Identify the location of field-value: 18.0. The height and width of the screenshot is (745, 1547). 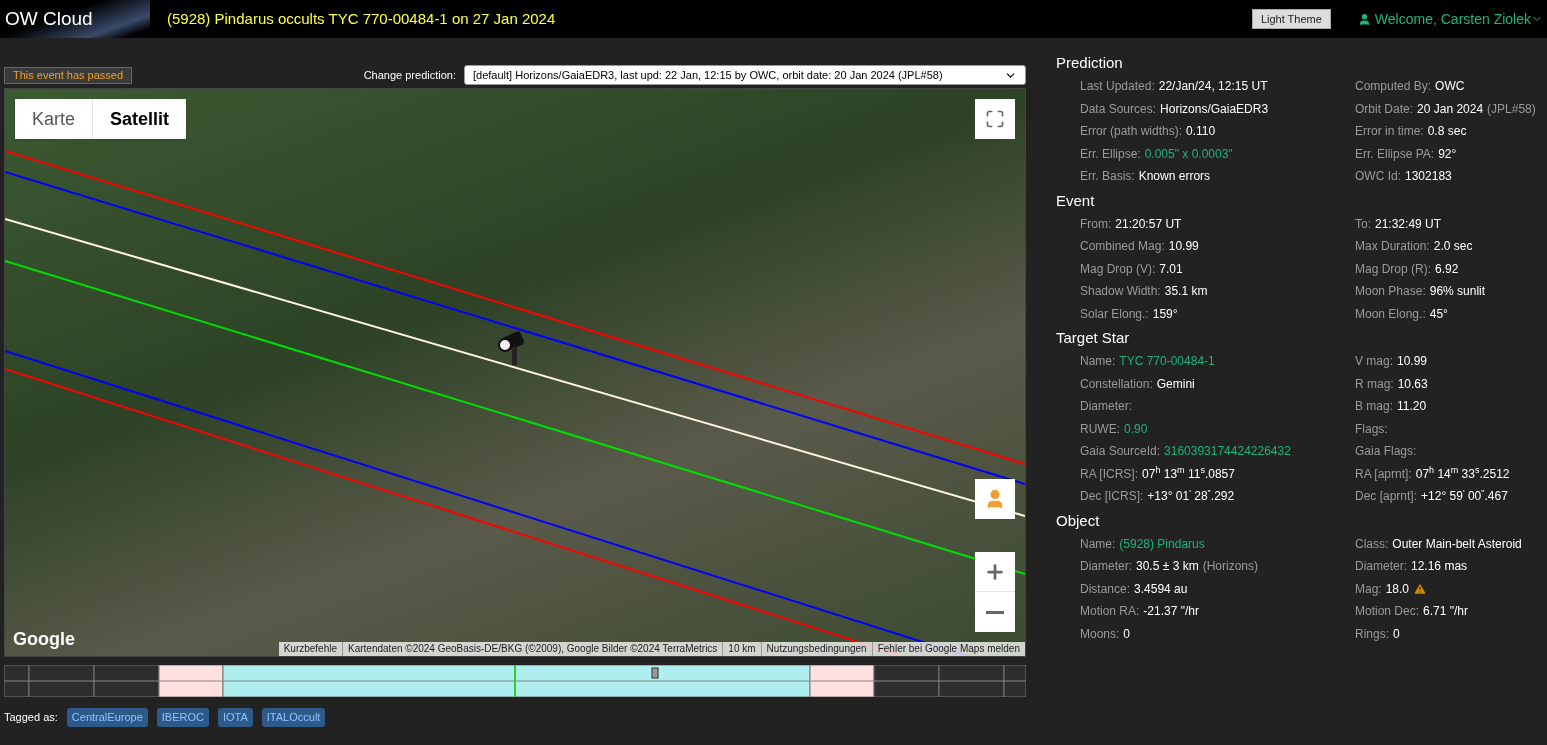
(1397, 589).